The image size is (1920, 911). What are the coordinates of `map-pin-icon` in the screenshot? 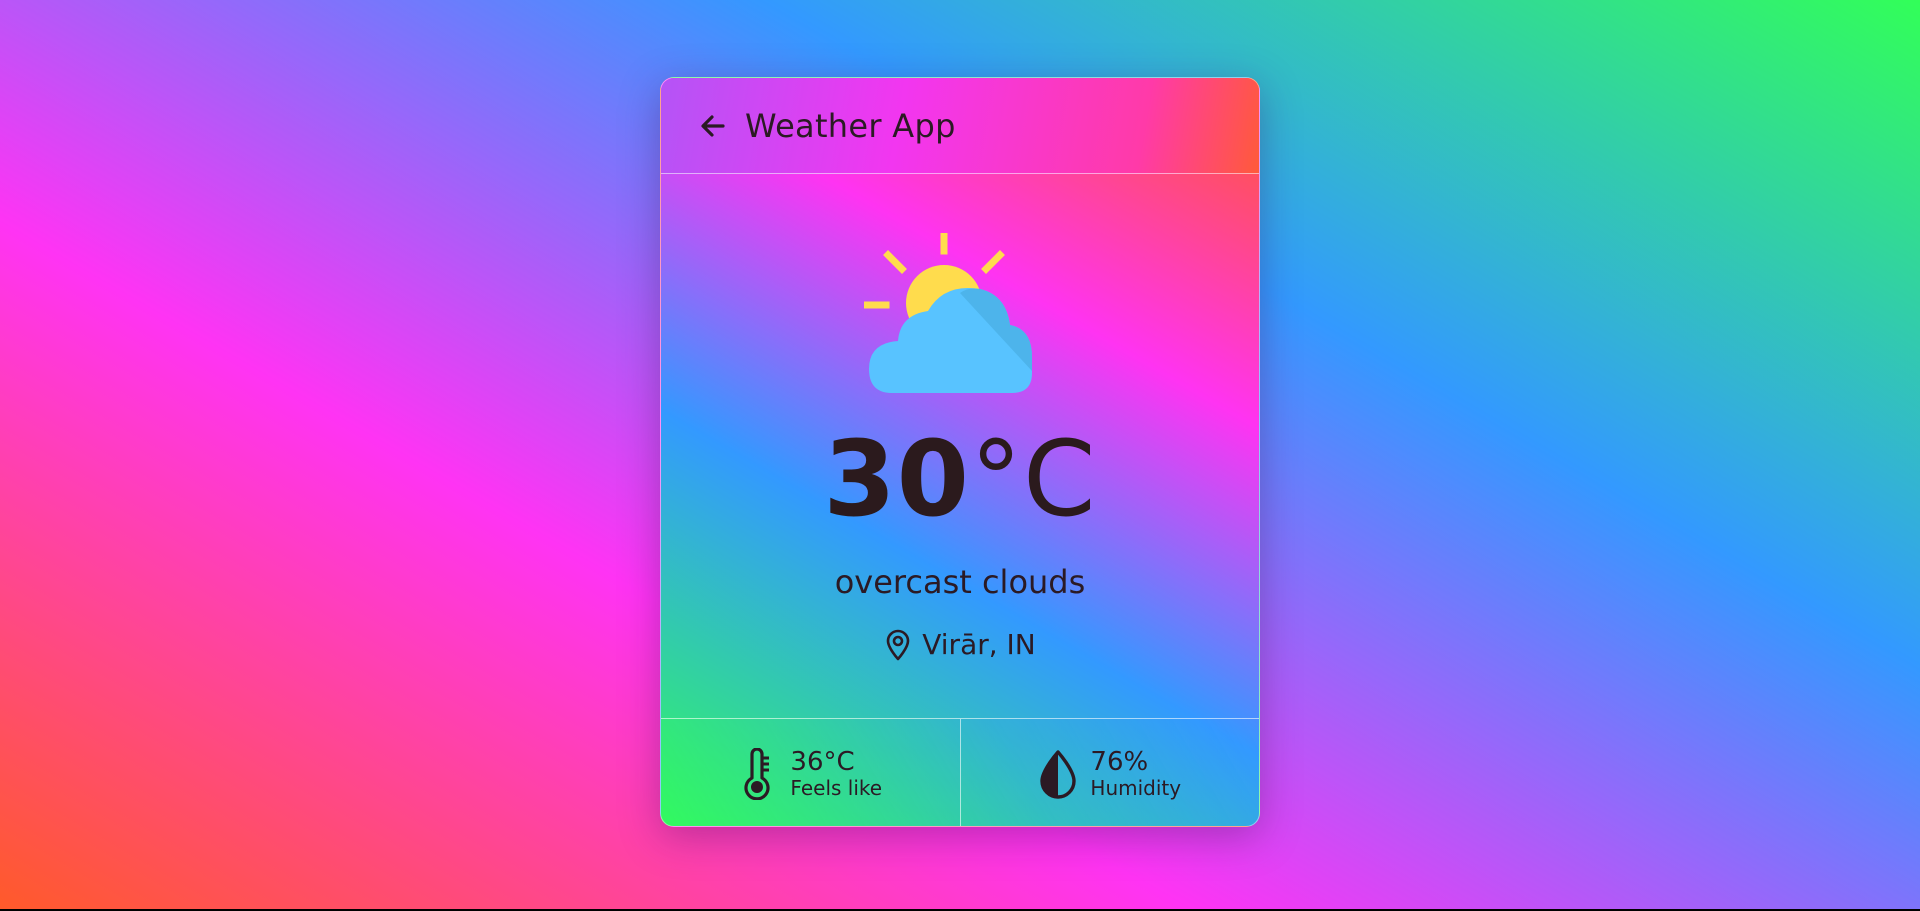 It's located at (898, 644).